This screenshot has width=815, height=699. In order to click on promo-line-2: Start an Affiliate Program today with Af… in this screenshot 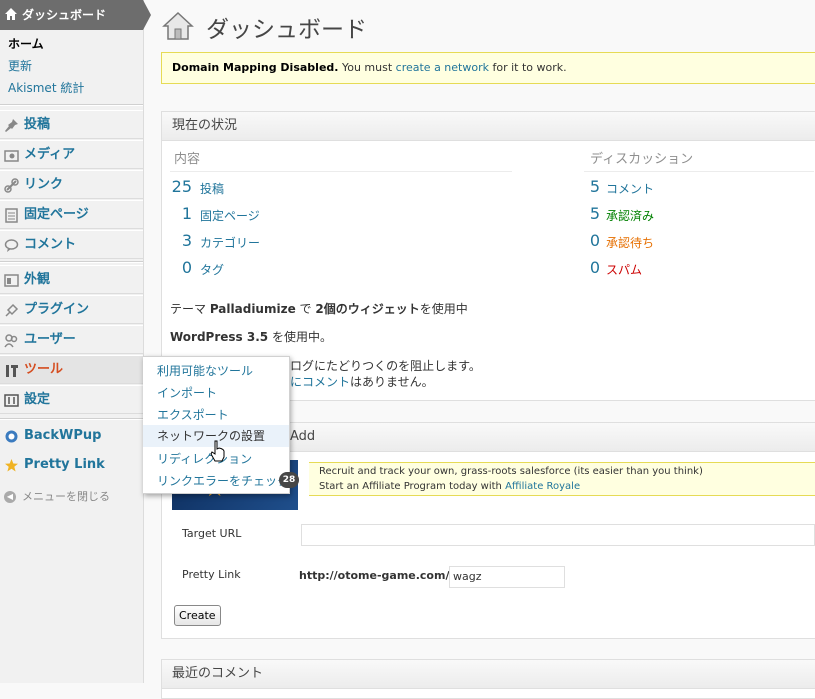, I will do `click(562, 486)`.